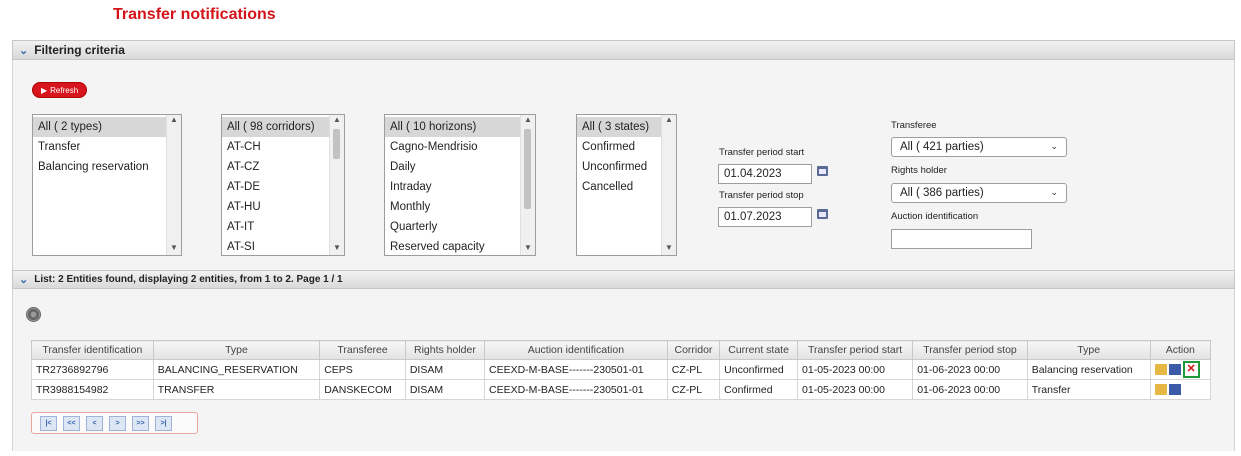 This screenshot has height=456, width=1241. I want to click on play-icon: ▶, so click(44, 90).